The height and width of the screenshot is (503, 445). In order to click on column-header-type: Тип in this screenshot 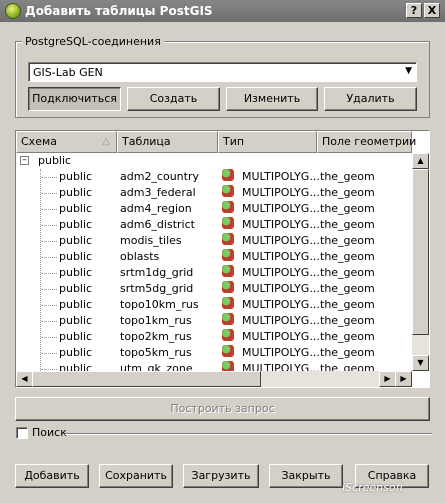, I will do `click(267, 142)`.